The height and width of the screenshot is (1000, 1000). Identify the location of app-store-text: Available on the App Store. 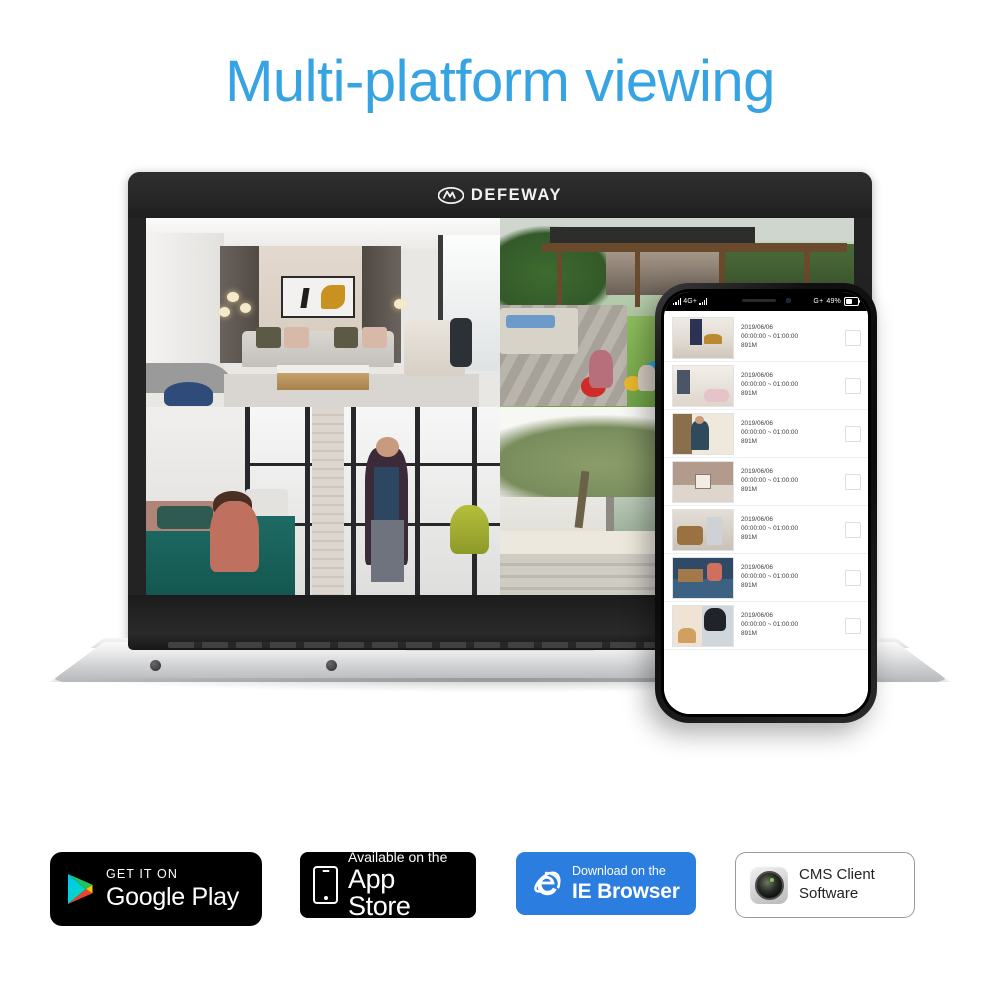
(405, 885).